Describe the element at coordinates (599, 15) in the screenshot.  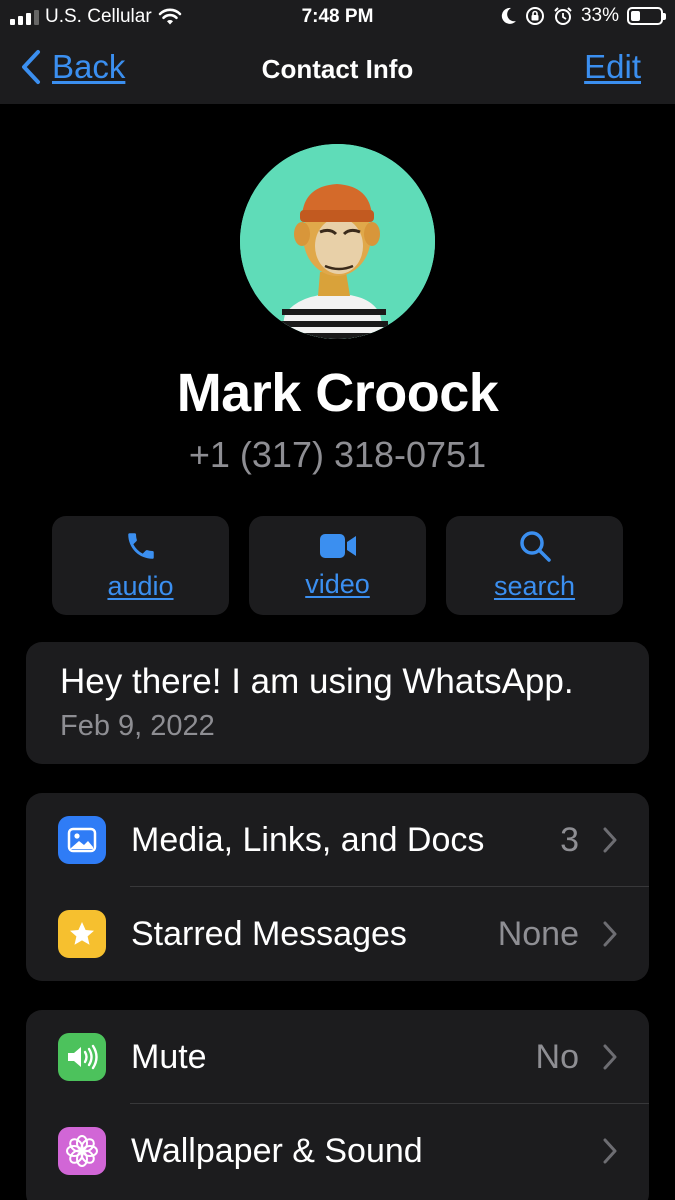
I see `battery-percent: 33%` at that location.